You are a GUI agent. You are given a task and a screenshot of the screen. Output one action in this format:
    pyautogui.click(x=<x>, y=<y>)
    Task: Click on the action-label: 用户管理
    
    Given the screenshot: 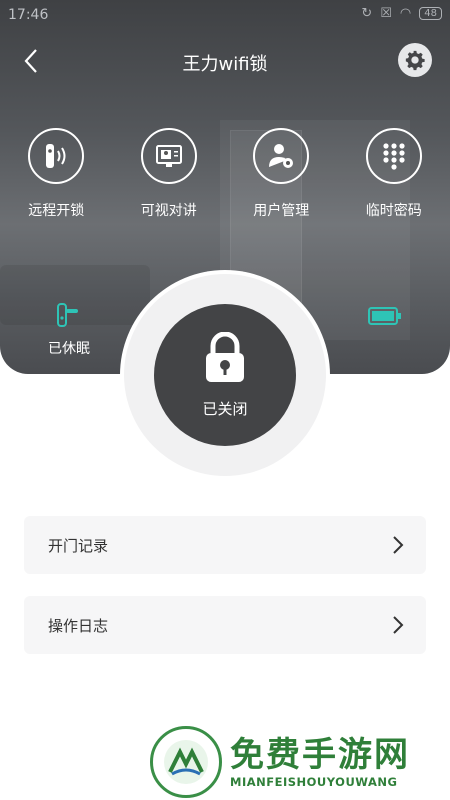 What is the action you would take?
    pyautogui.click(x=281, y=211)
    